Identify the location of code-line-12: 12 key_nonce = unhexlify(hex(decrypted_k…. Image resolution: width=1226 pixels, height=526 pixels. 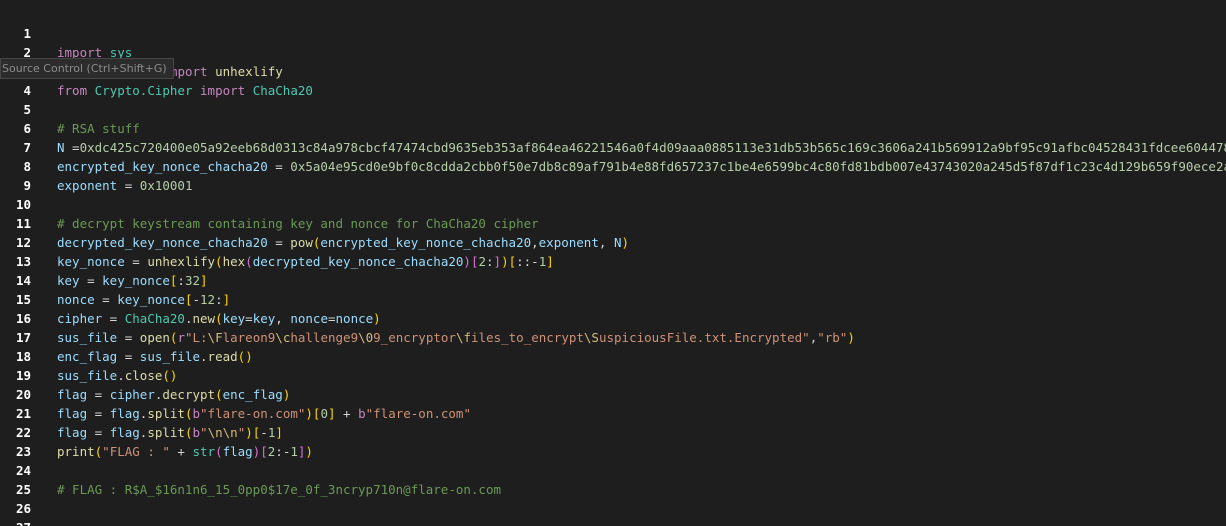
(613, 241).